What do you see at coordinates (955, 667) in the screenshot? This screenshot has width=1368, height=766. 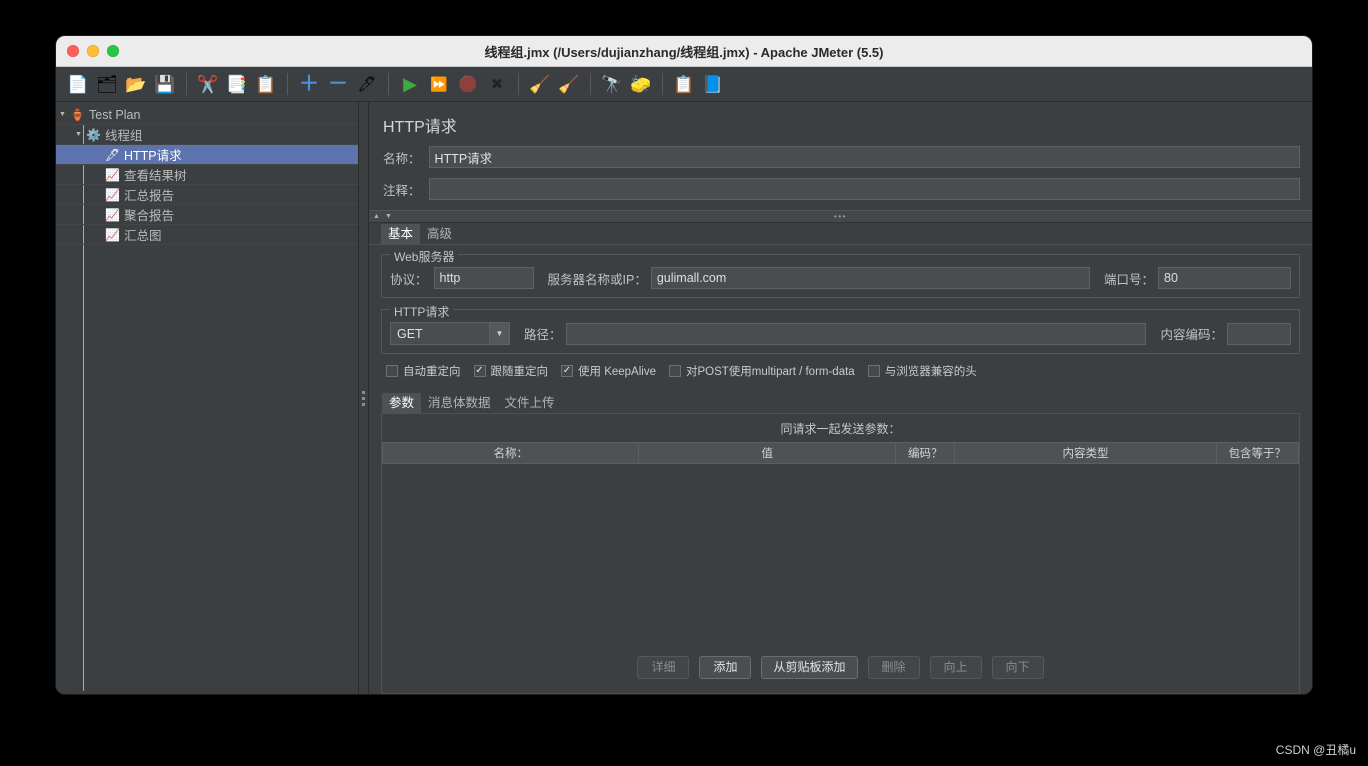 I see `move-up-button: 向上` at bounding box center [955, 667].